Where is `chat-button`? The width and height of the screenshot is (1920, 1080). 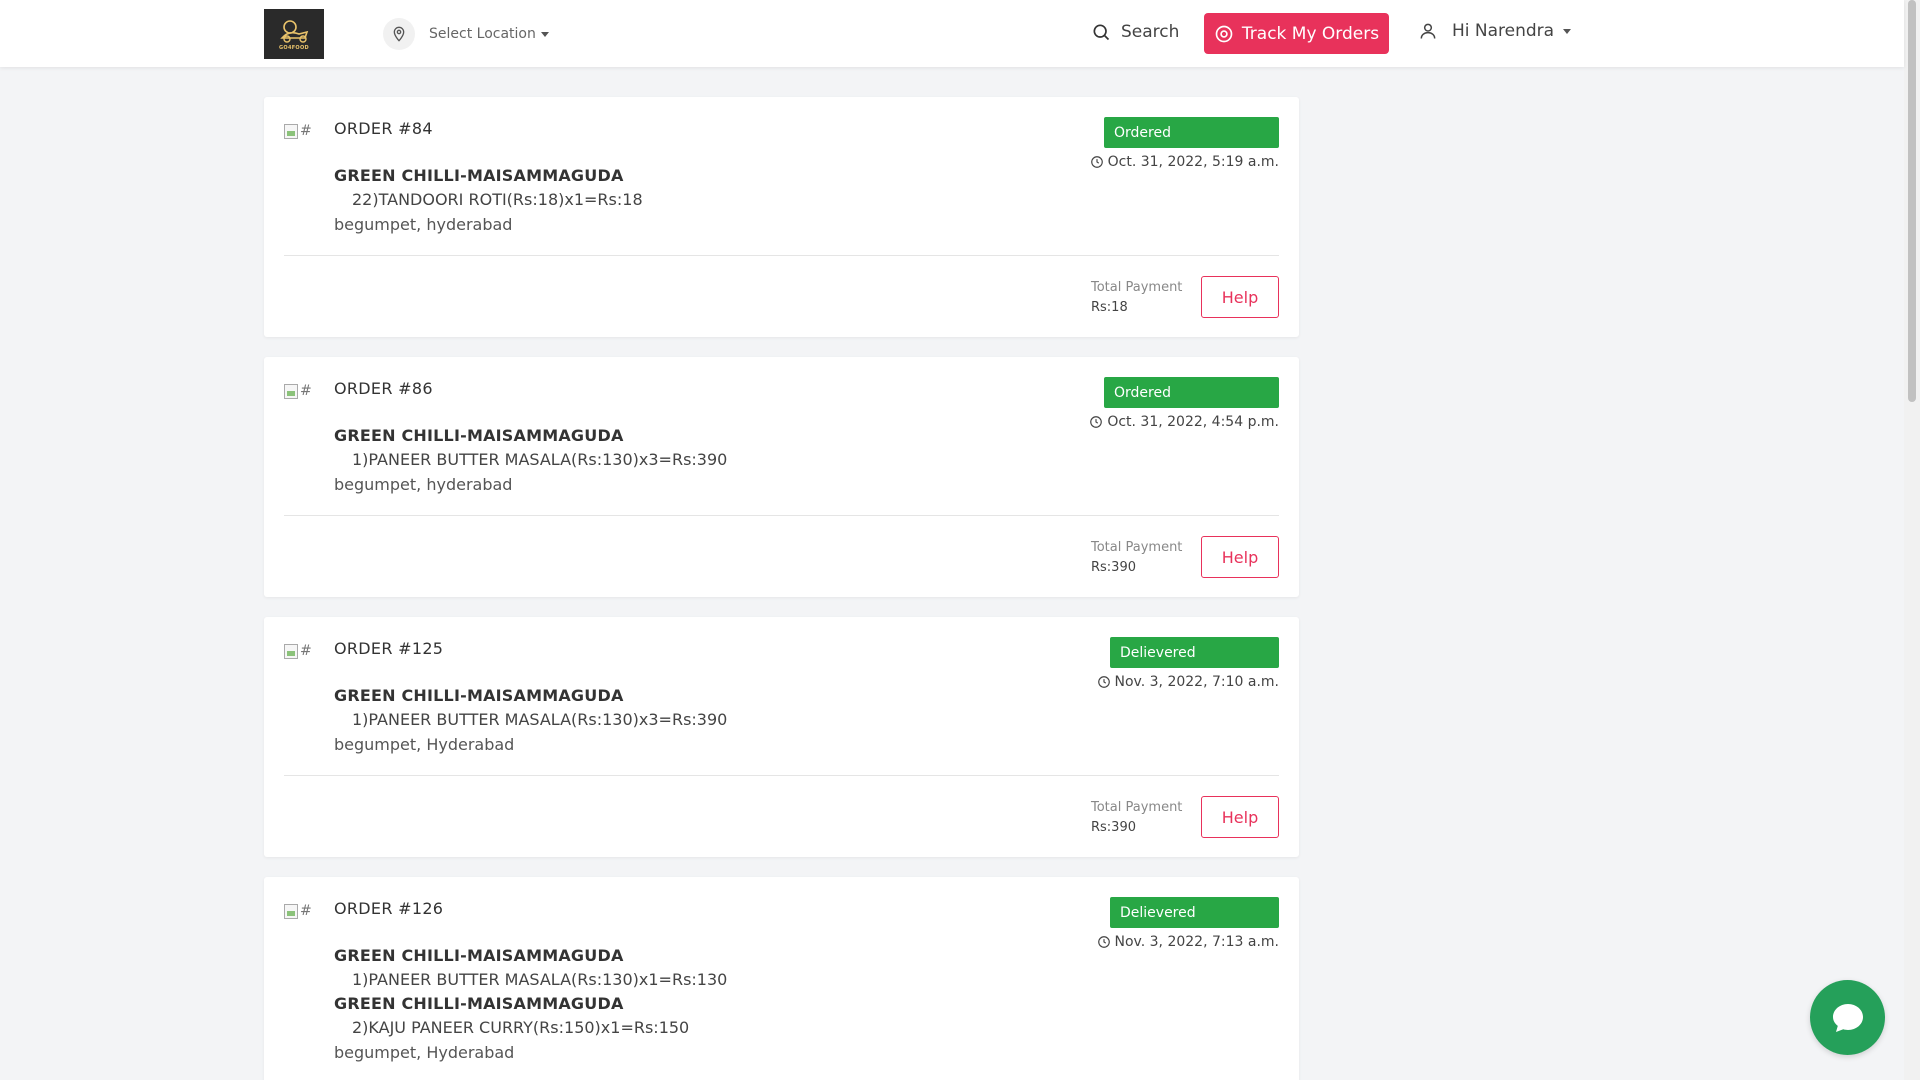
chat-button is located at coordinates (1847, 1017).